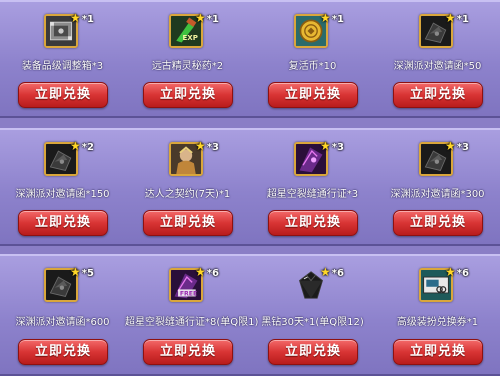  Describe the element at coordinates (192, 322) in the screenshot. I see `item-name: 超星空裂缝通行证*8(单Q限1)` at that location.